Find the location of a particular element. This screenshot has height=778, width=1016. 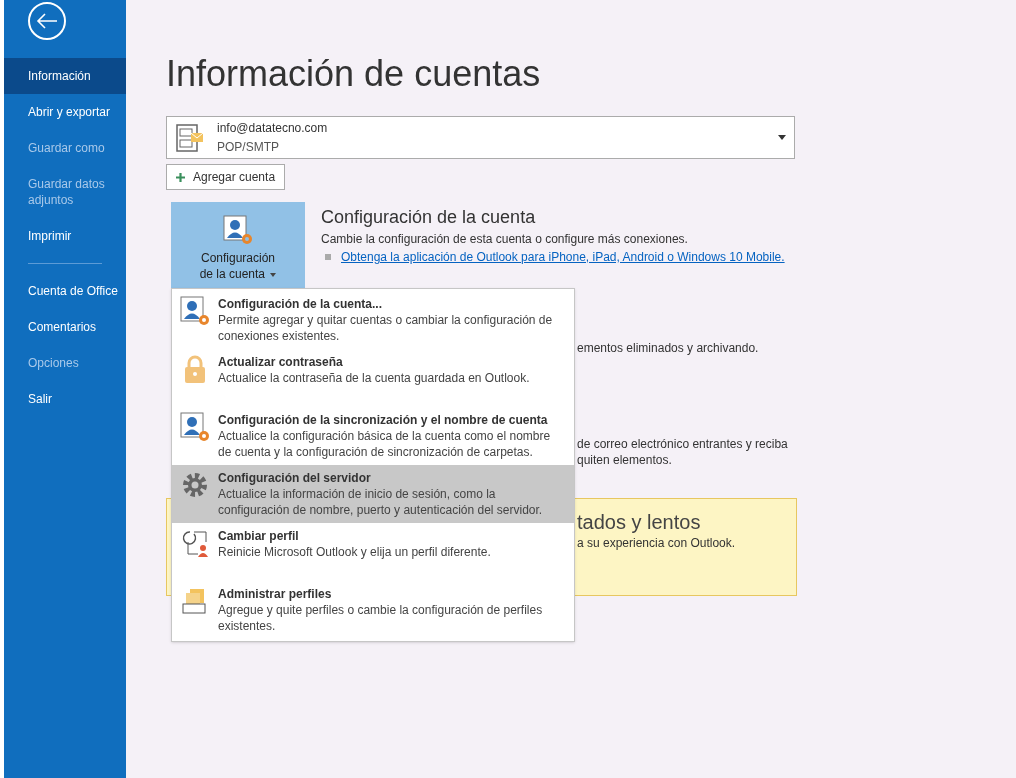

page-title: Información de cuentas is located at coordinates (354, 74).